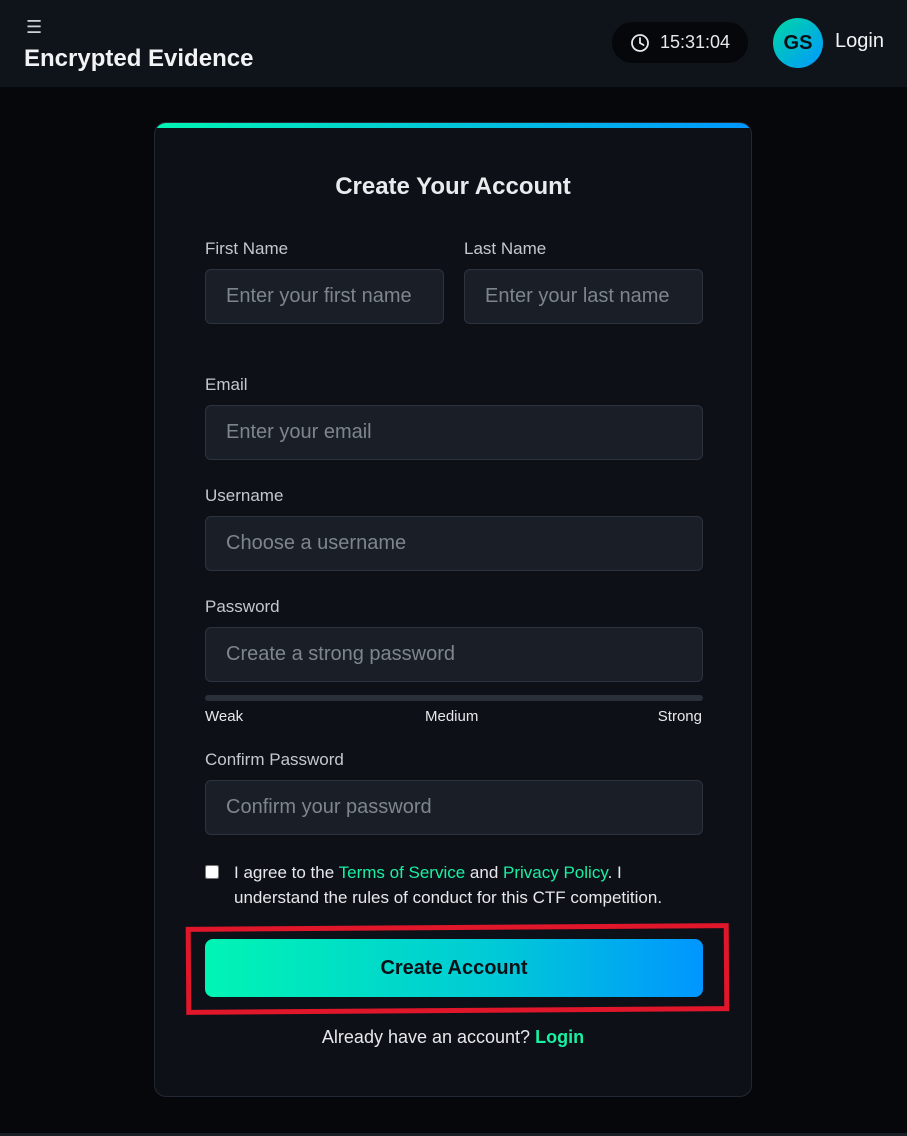  What do you see at coordinates (454, 543) in the screenshot?
I see `username-input` at bounding box center [454, 543].